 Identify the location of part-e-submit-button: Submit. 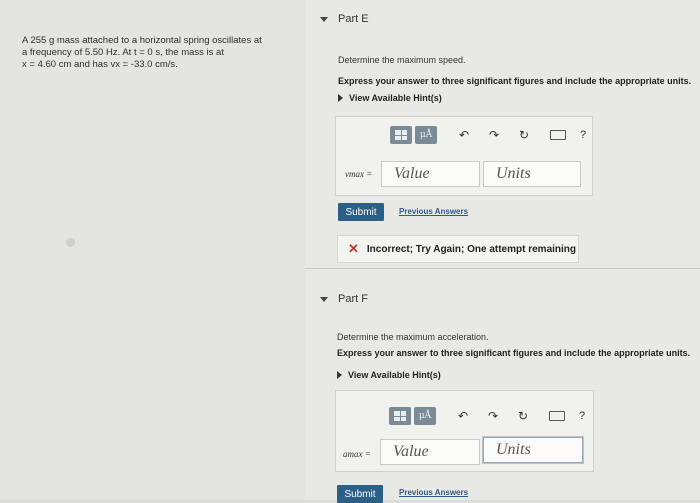
(361, 212).